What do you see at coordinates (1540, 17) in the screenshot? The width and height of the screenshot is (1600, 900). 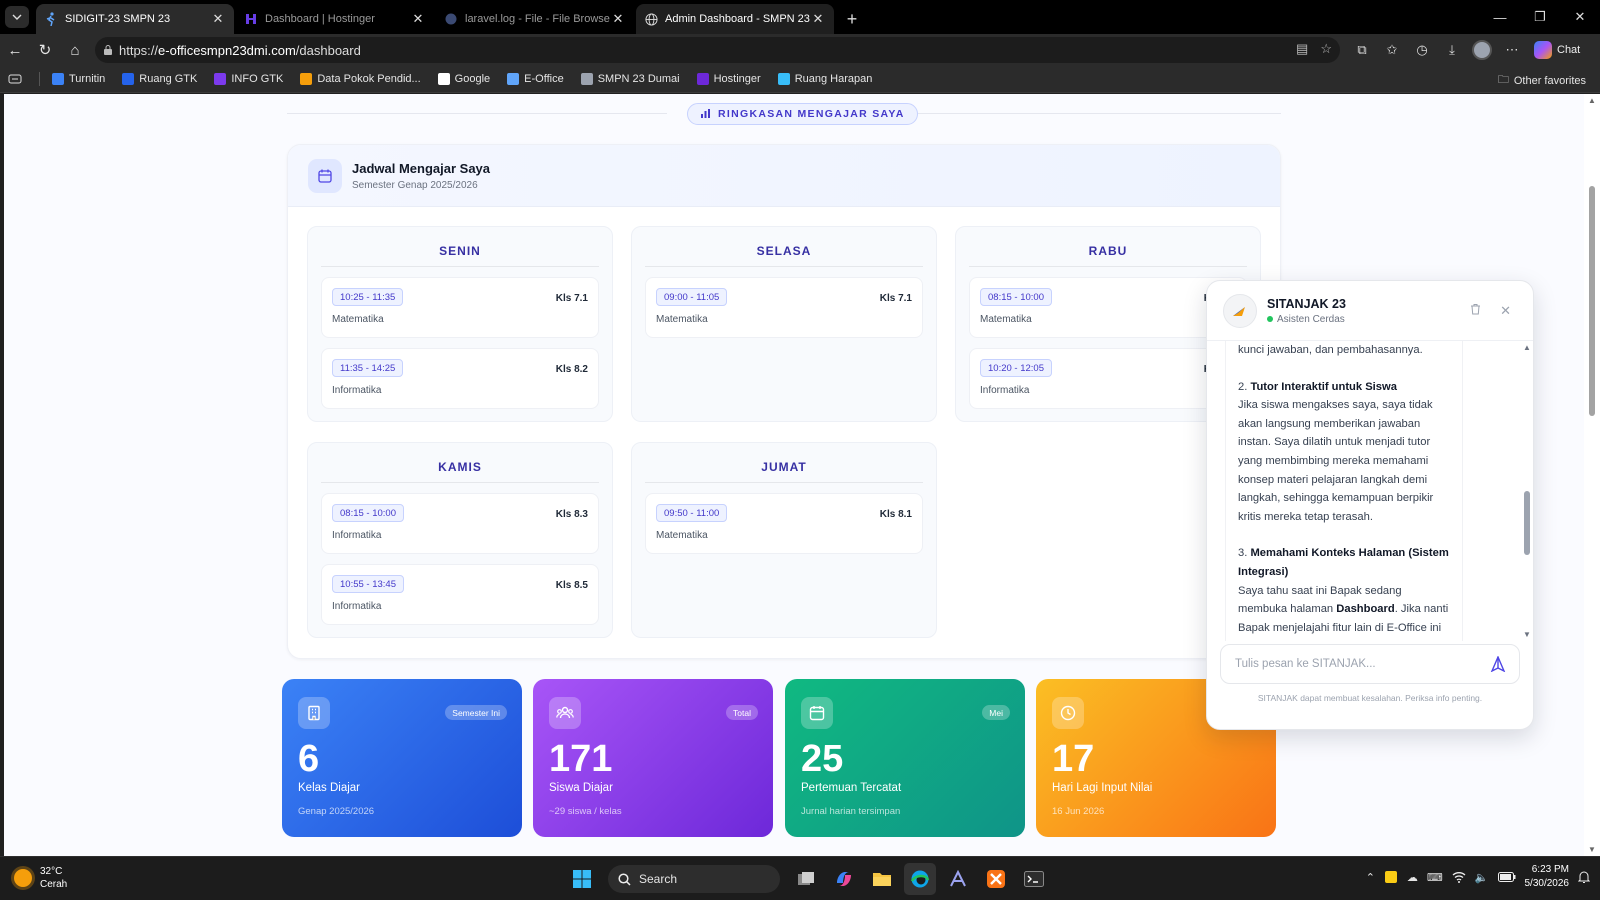 I see `restore-icon: ❐` at bounding box center [1540, 17].